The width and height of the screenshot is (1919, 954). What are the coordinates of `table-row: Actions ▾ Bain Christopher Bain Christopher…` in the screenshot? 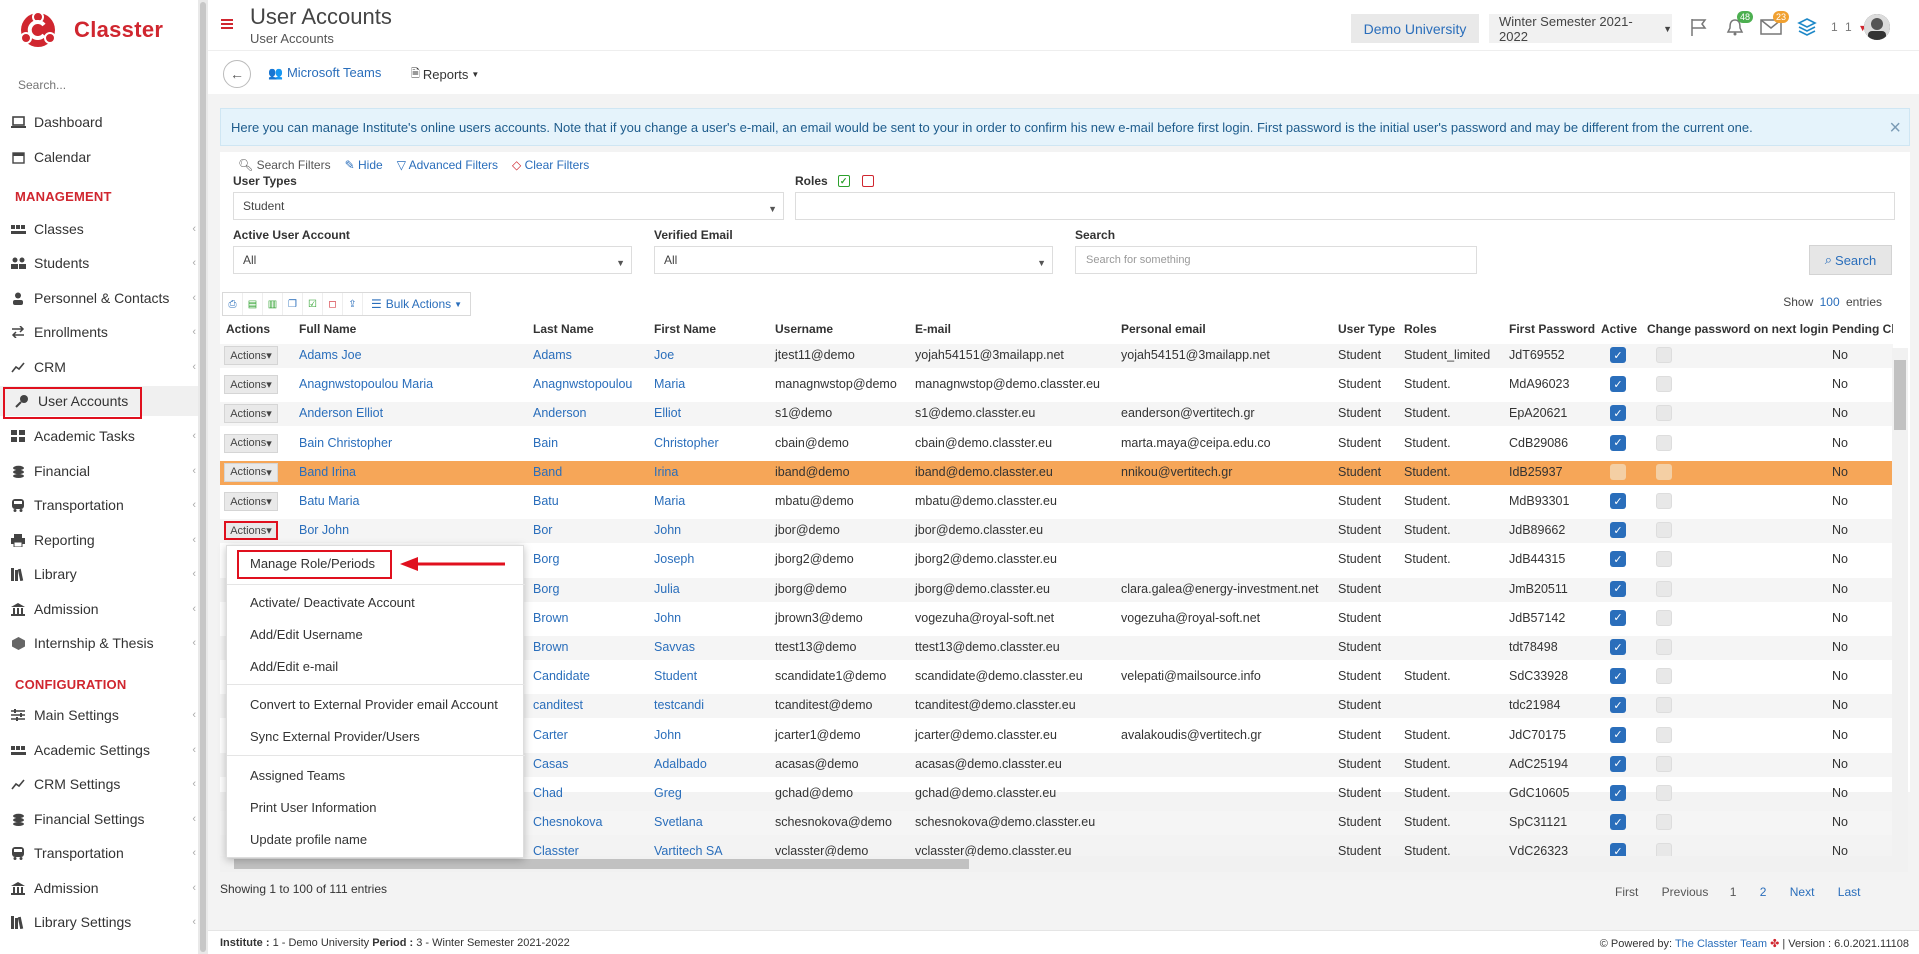 It's located at (1056, 444).